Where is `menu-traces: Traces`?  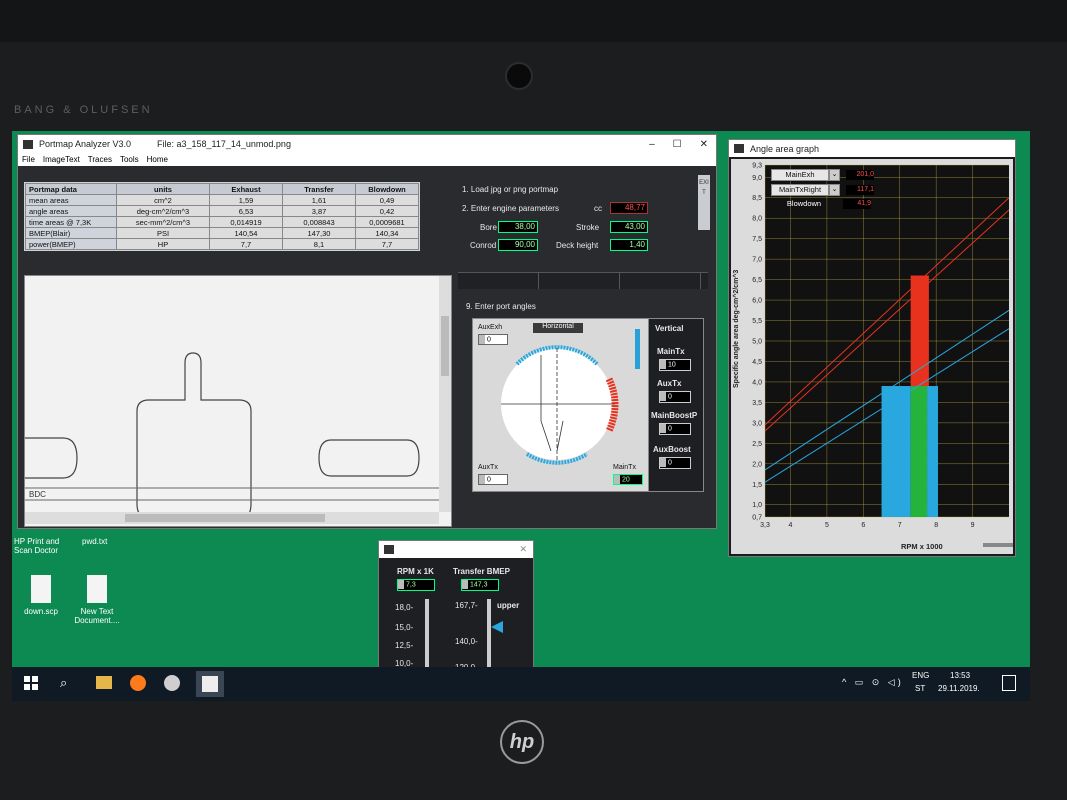
menu-traces: Traces is located at coordinates (100, 159).